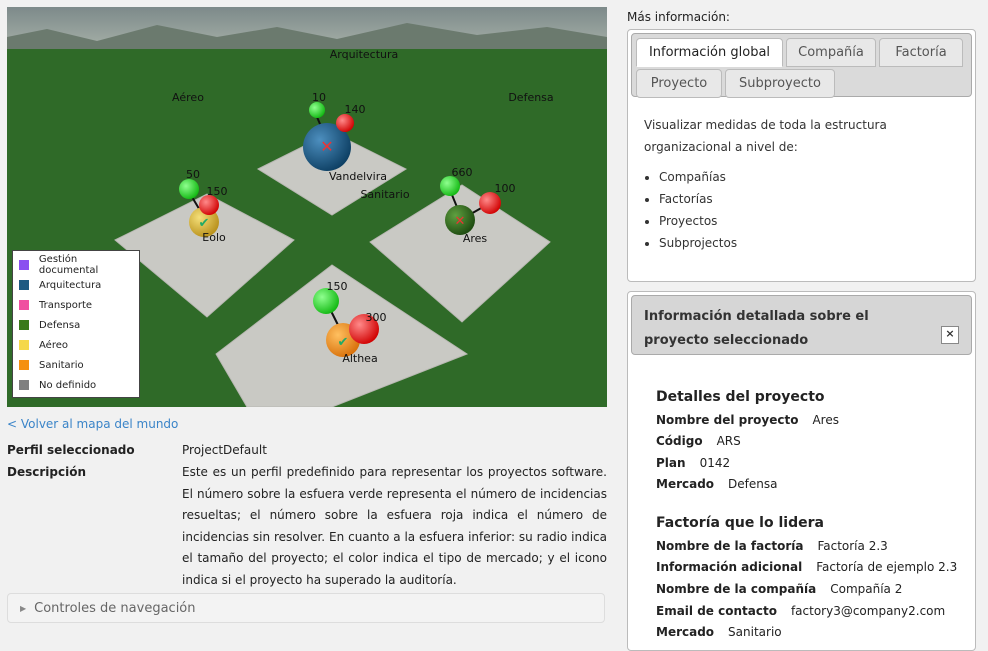 Image resolution: width=988 pixels, height=651 pixels. I want to click on detail-row: Nombre de la compañía Compañía 2, so click(779, 589).